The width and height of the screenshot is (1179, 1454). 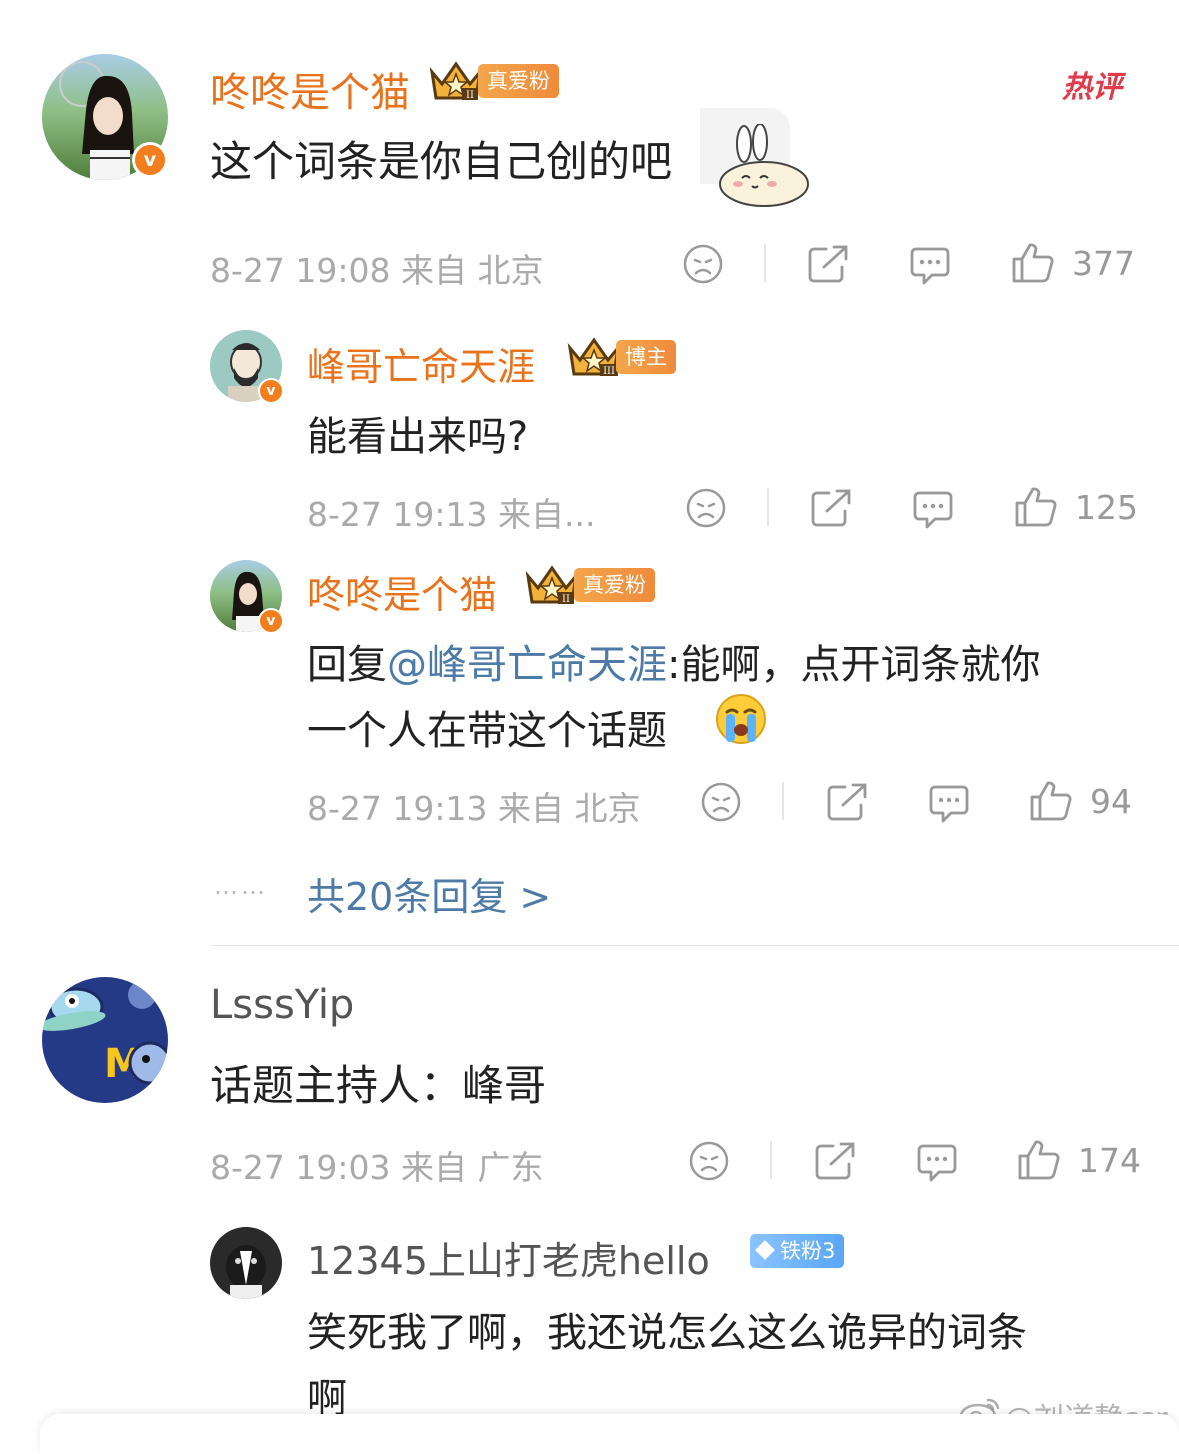 I want to click on comment-text: 话题主持人：峰哥, so click(x=378, y=1085).